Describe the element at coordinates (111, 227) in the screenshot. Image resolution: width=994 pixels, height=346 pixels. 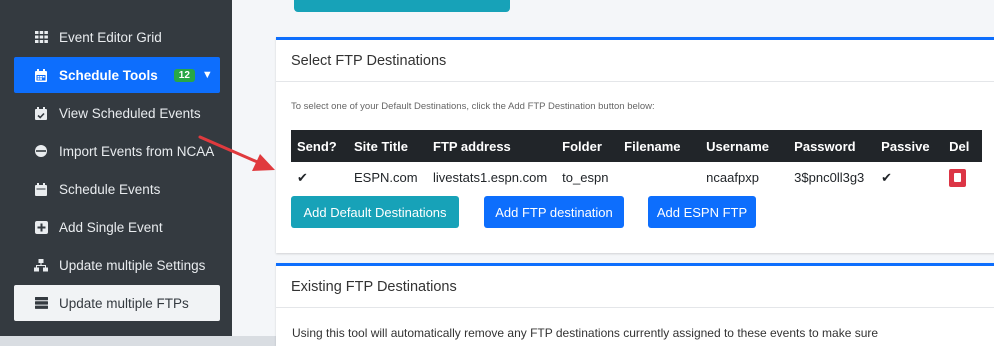
I see `sidebar-item-label: Add Single Event` at that location.